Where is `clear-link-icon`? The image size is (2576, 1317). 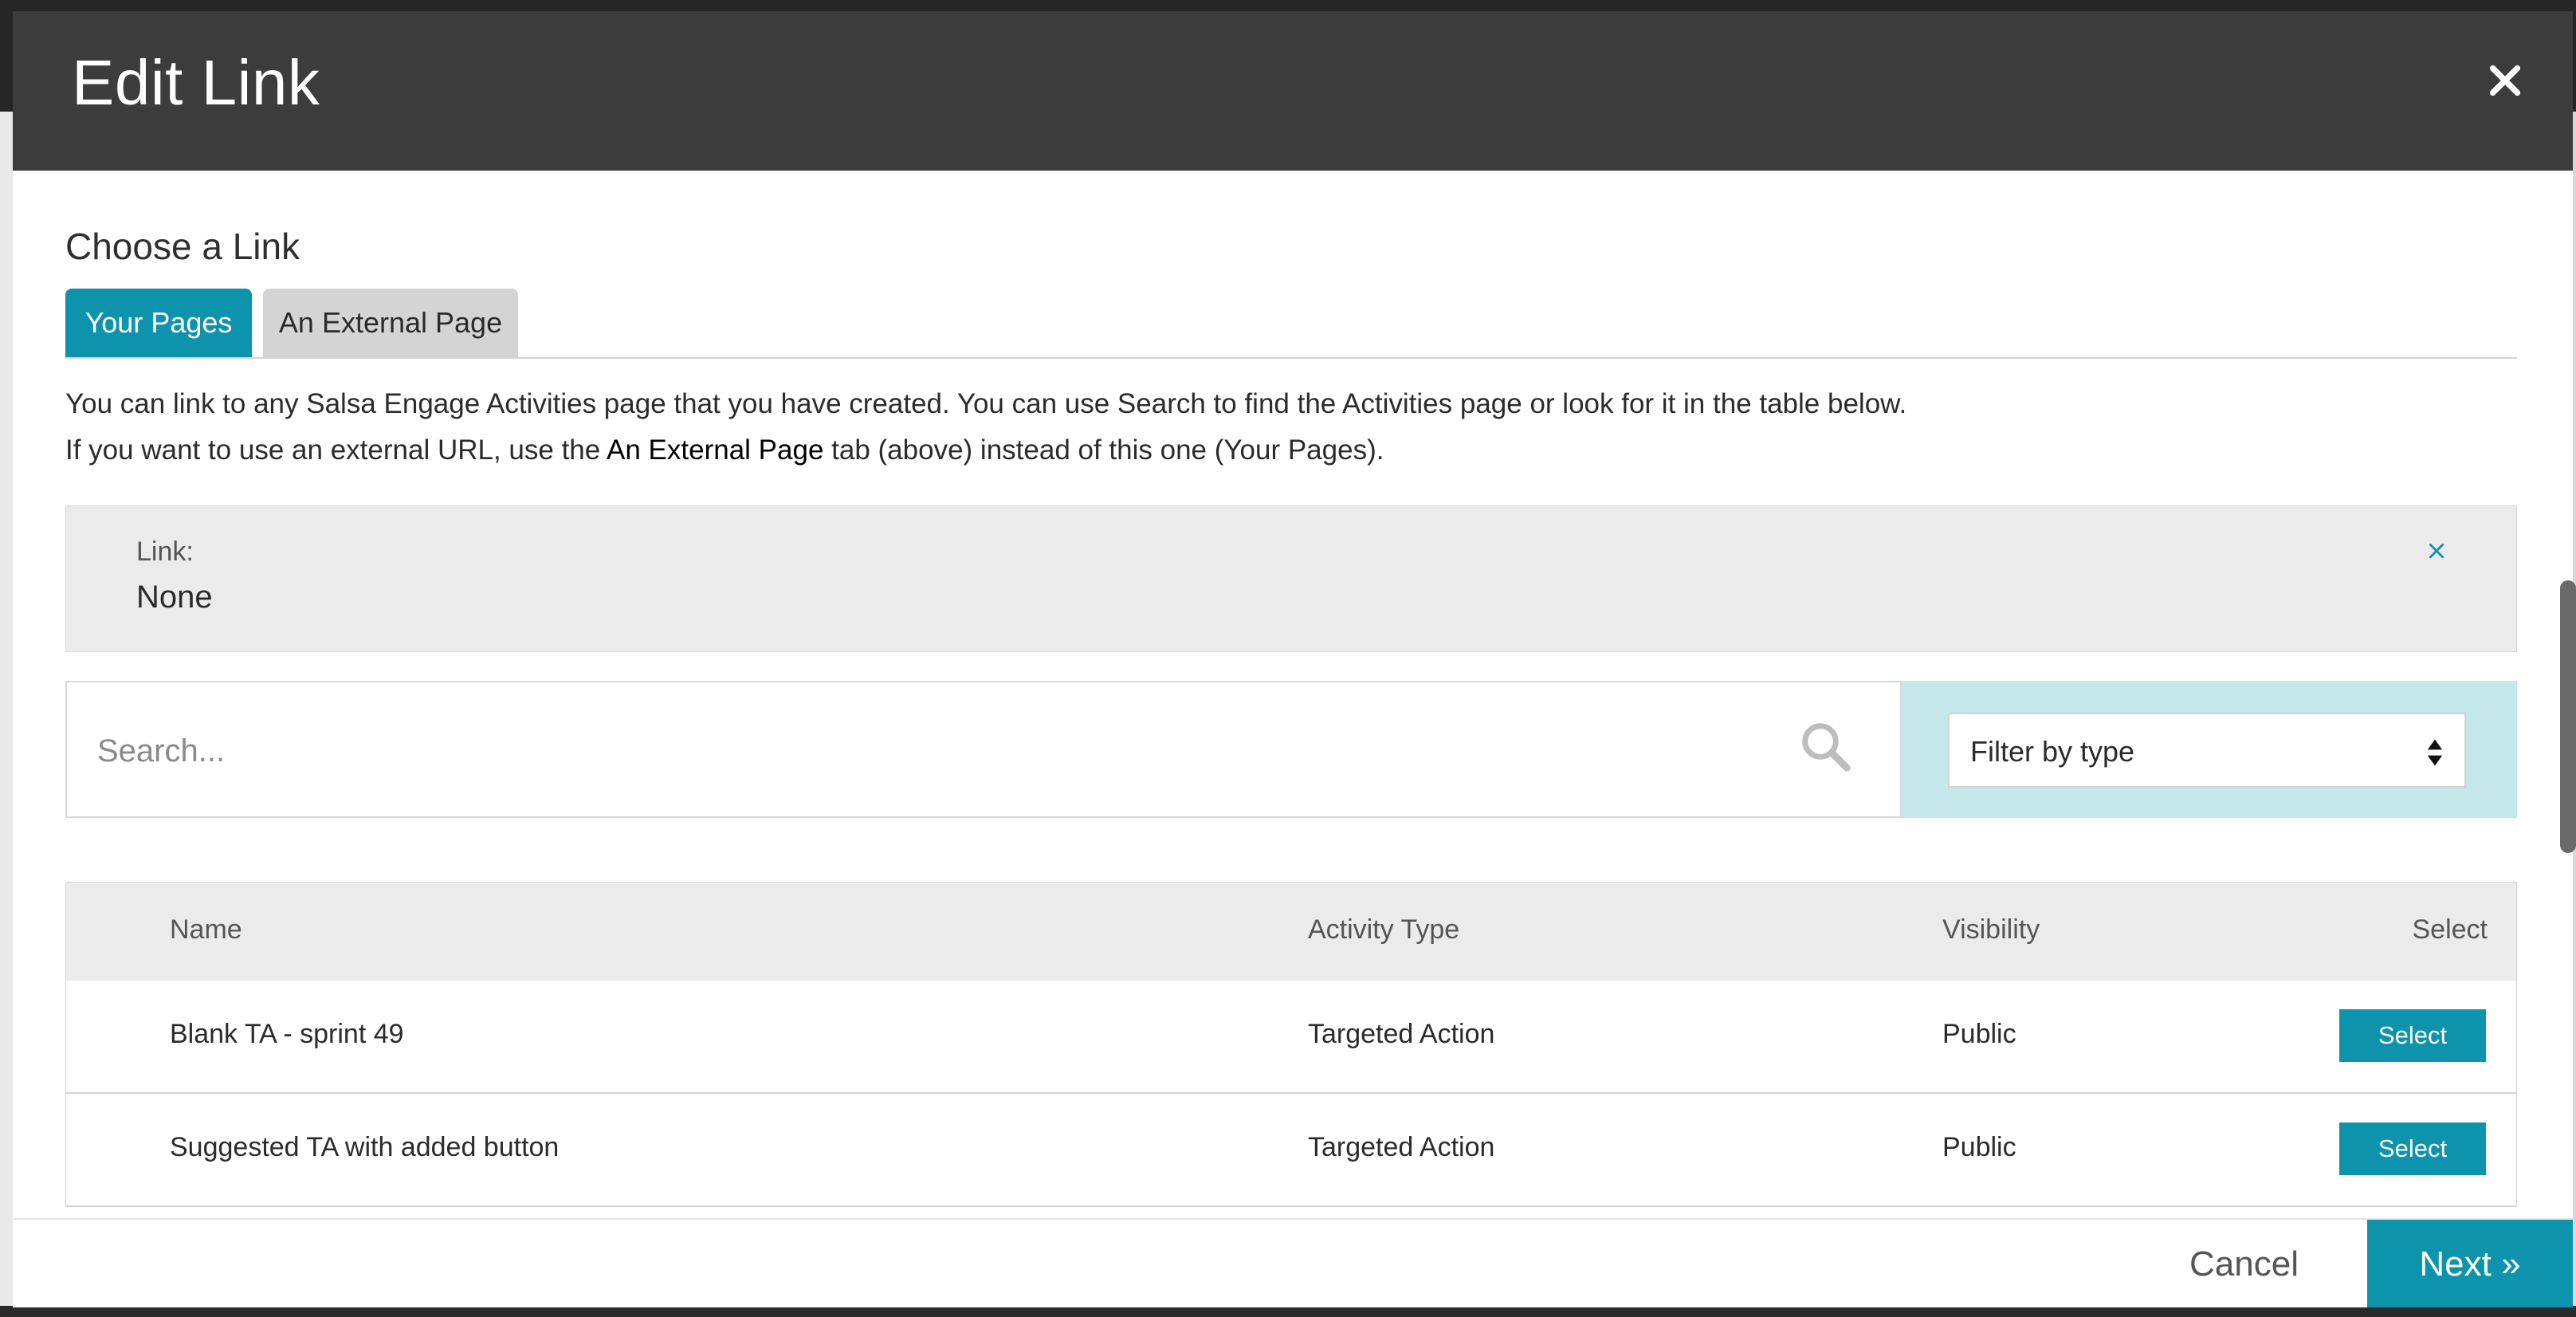 clear-link-icon is located at coordinates (2436, 551).